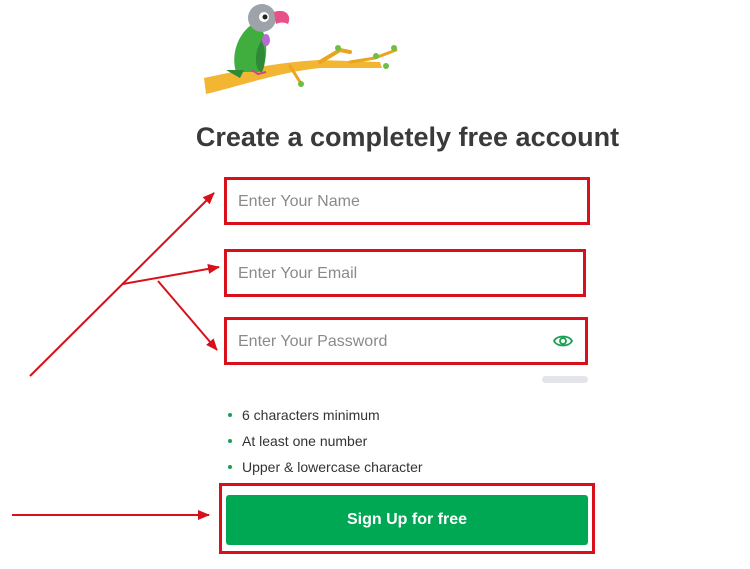 The image size is (750, 569). I want to click on password-rule: 6 characters minimum, so click(325, 418).